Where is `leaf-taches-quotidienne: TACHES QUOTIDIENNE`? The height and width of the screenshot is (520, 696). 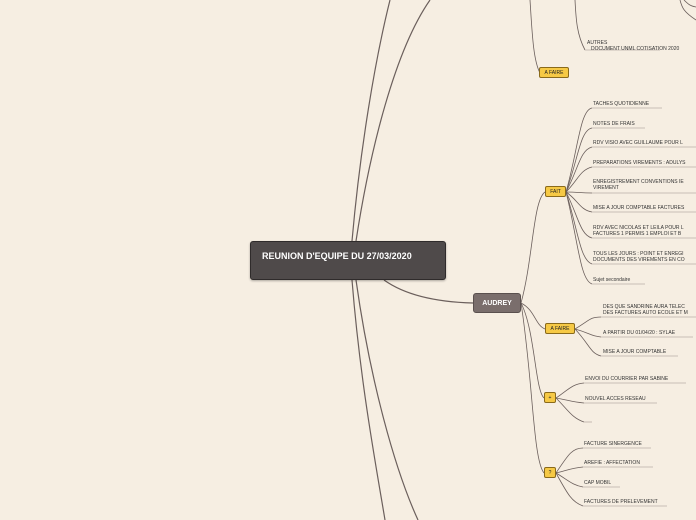
leaf-taches-quotidienne: TACHES QUOTIDIENNE is located at coordinates (621, 104).